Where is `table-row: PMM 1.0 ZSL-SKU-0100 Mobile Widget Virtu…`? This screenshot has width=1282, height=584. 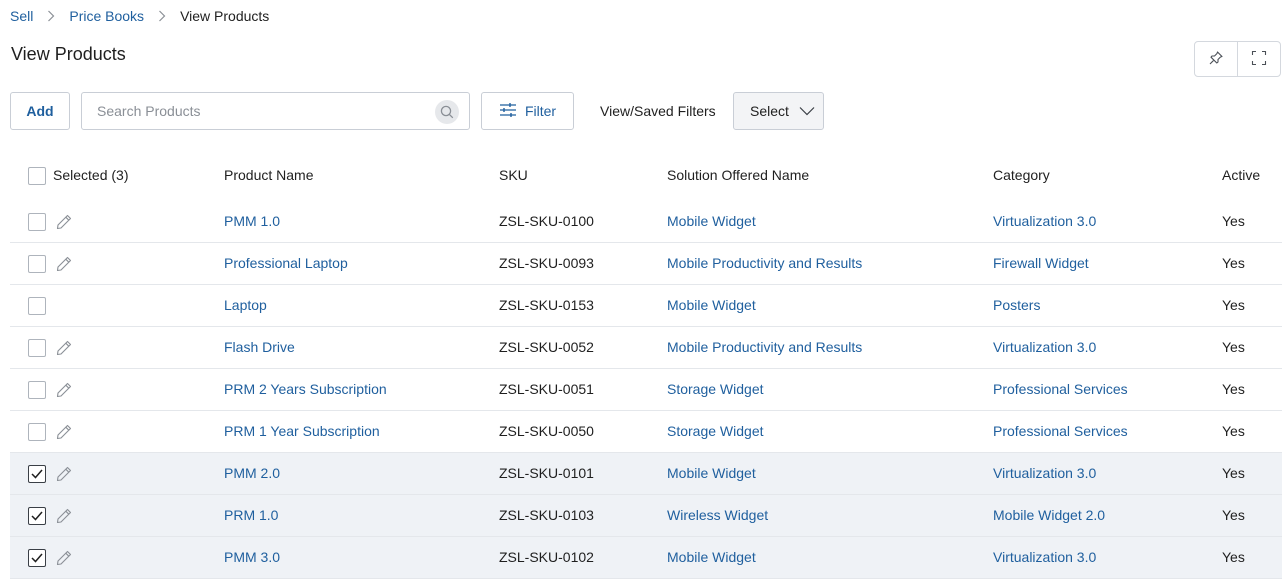
table-row: PMM 1.0 ZSL-SKU-0100 Mobile Widget Virtu… is located at coordinates (646, 222).